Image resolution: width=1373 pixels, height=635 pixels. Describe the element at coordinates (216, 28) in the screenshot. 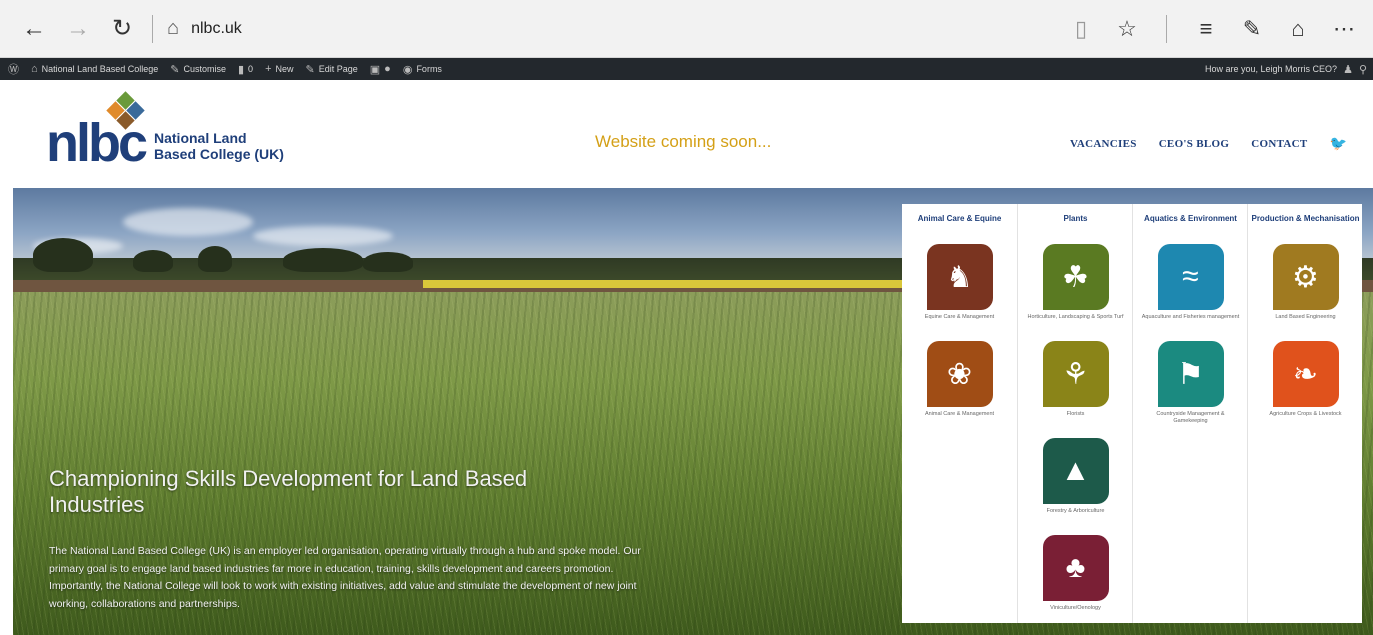

I see `url-text: nlbc.uk` at that location.